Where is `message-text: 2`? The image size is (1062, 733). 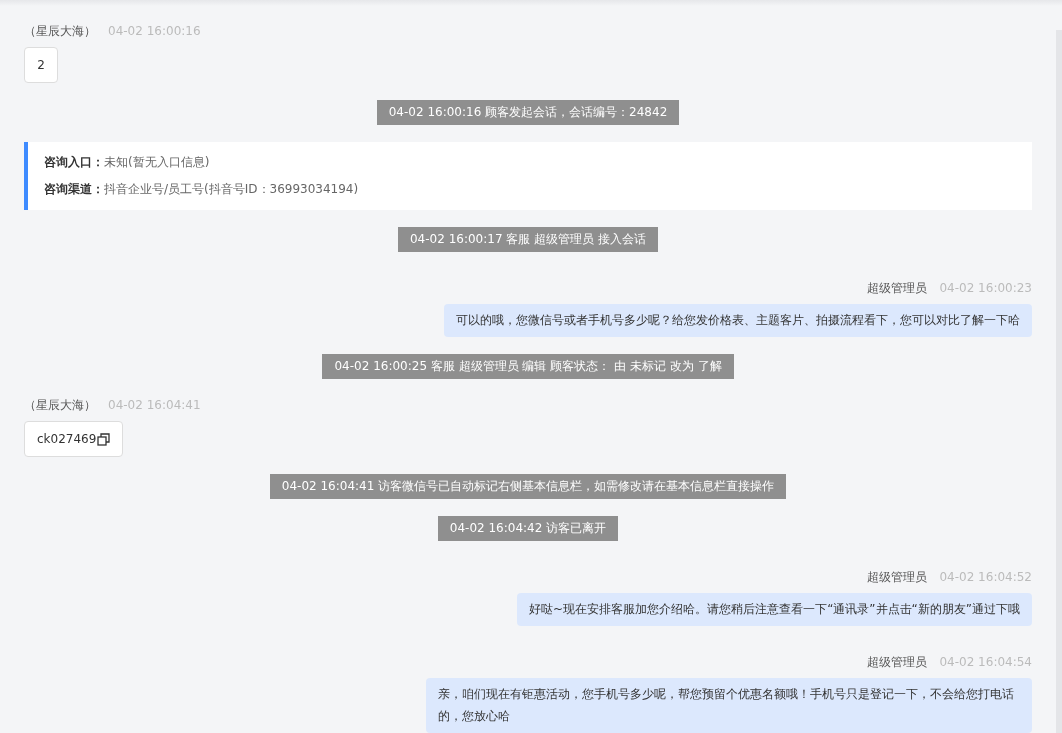 message-text: 2 is located at coordinates (41, 65).